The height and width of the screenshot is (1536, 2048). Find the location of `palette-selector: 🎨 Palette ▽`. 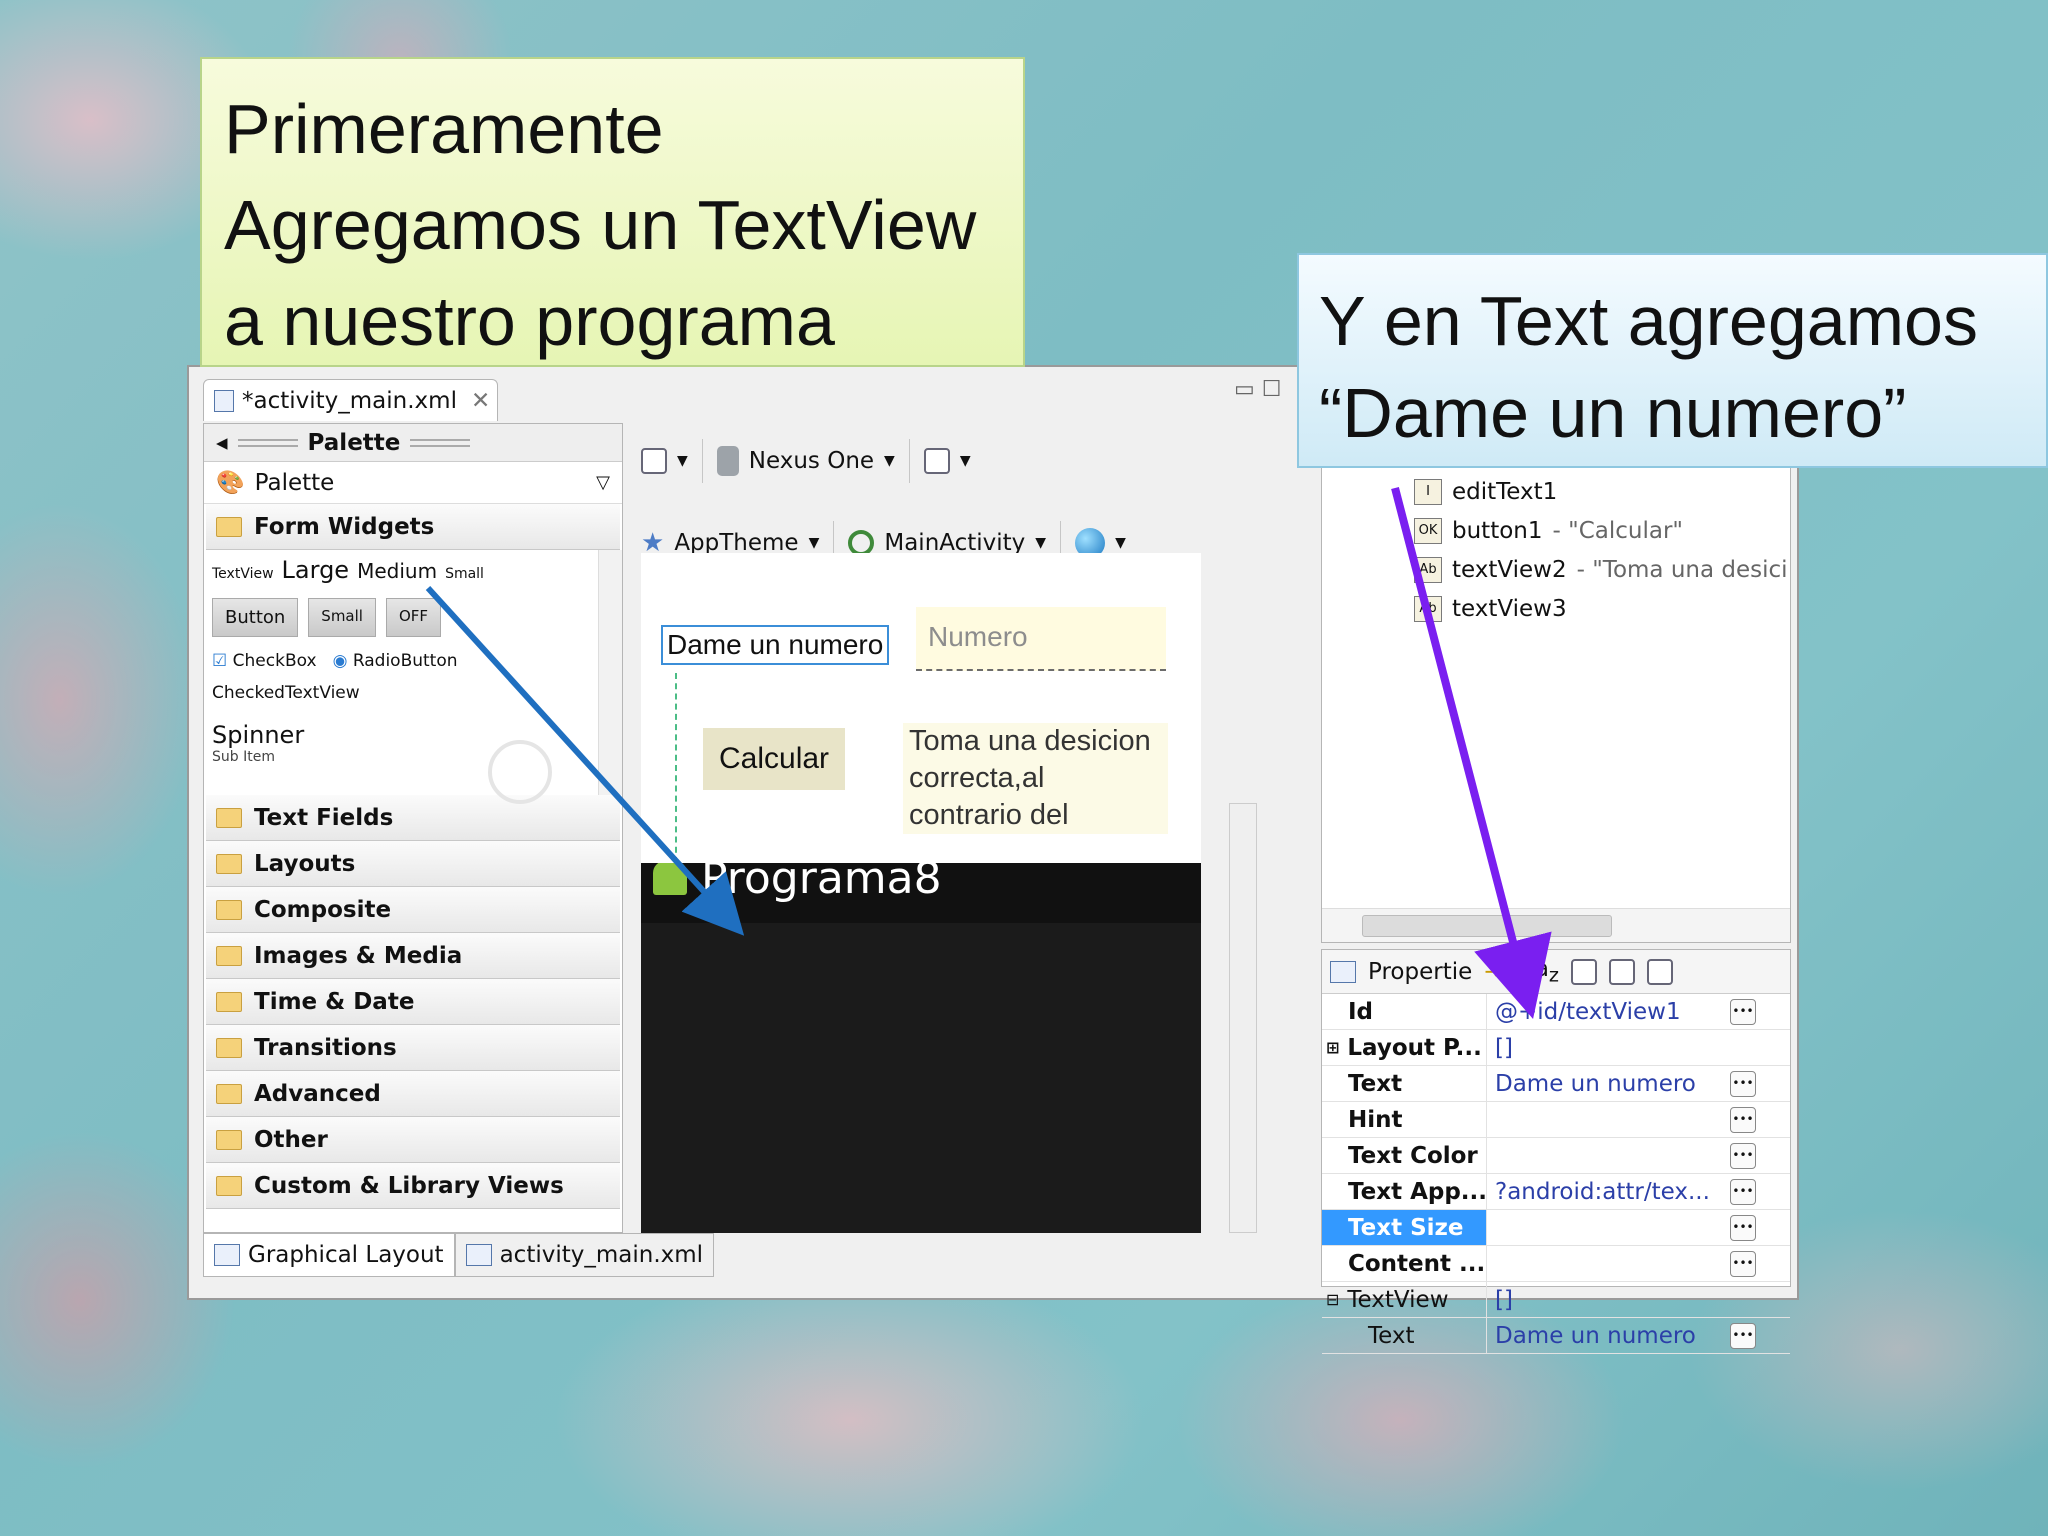

palette-selector: 🎨 Palette ▽ is located at coordinates (413, 483).